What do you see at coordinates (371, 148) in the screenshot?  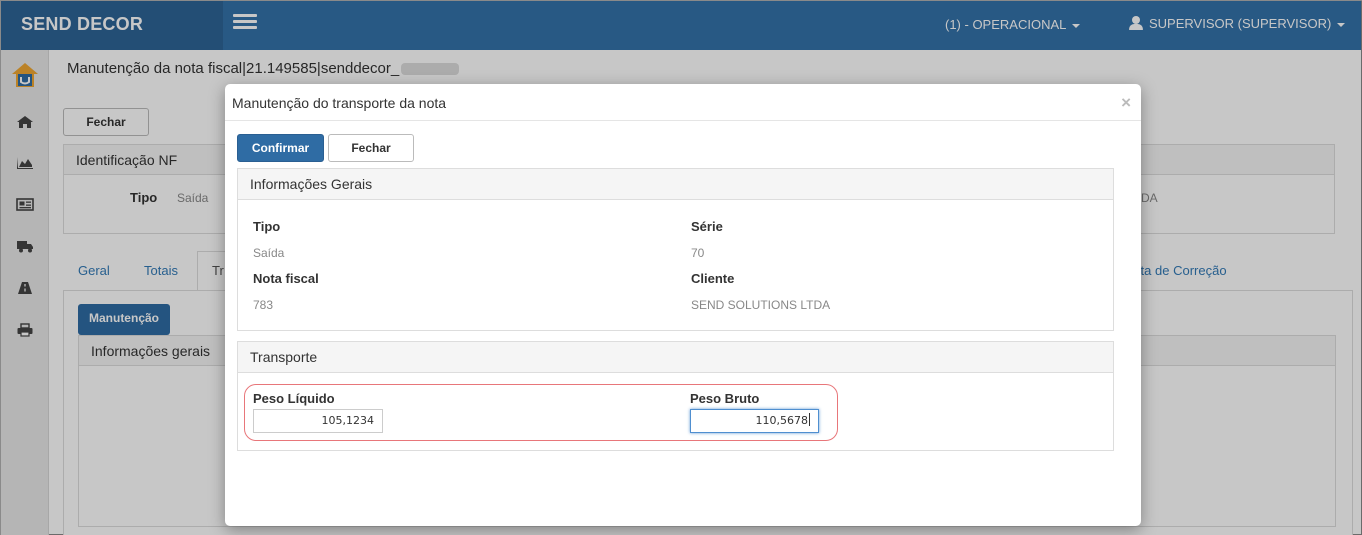 I see `close-button: Fechar` at bounding box center [371, 148].